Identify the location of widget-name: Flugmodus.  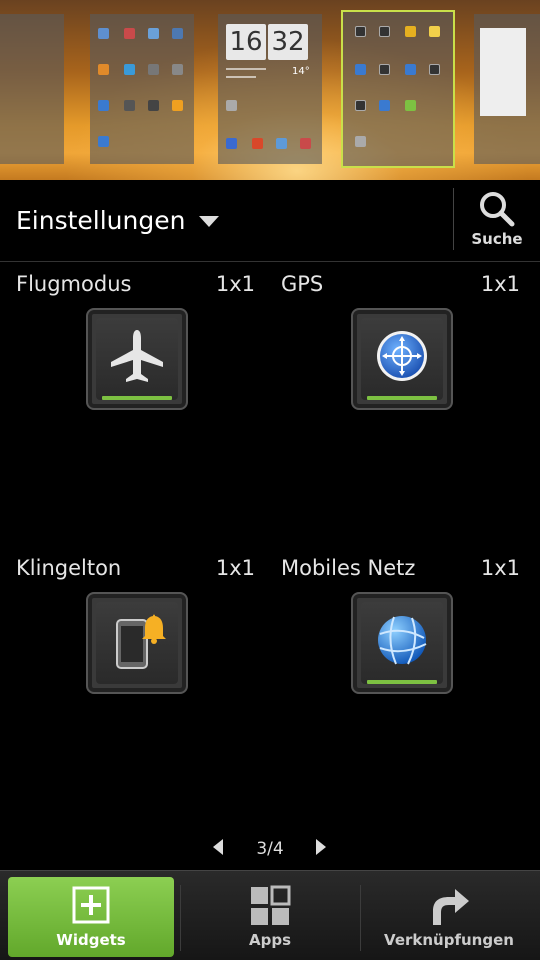
(74, 284).